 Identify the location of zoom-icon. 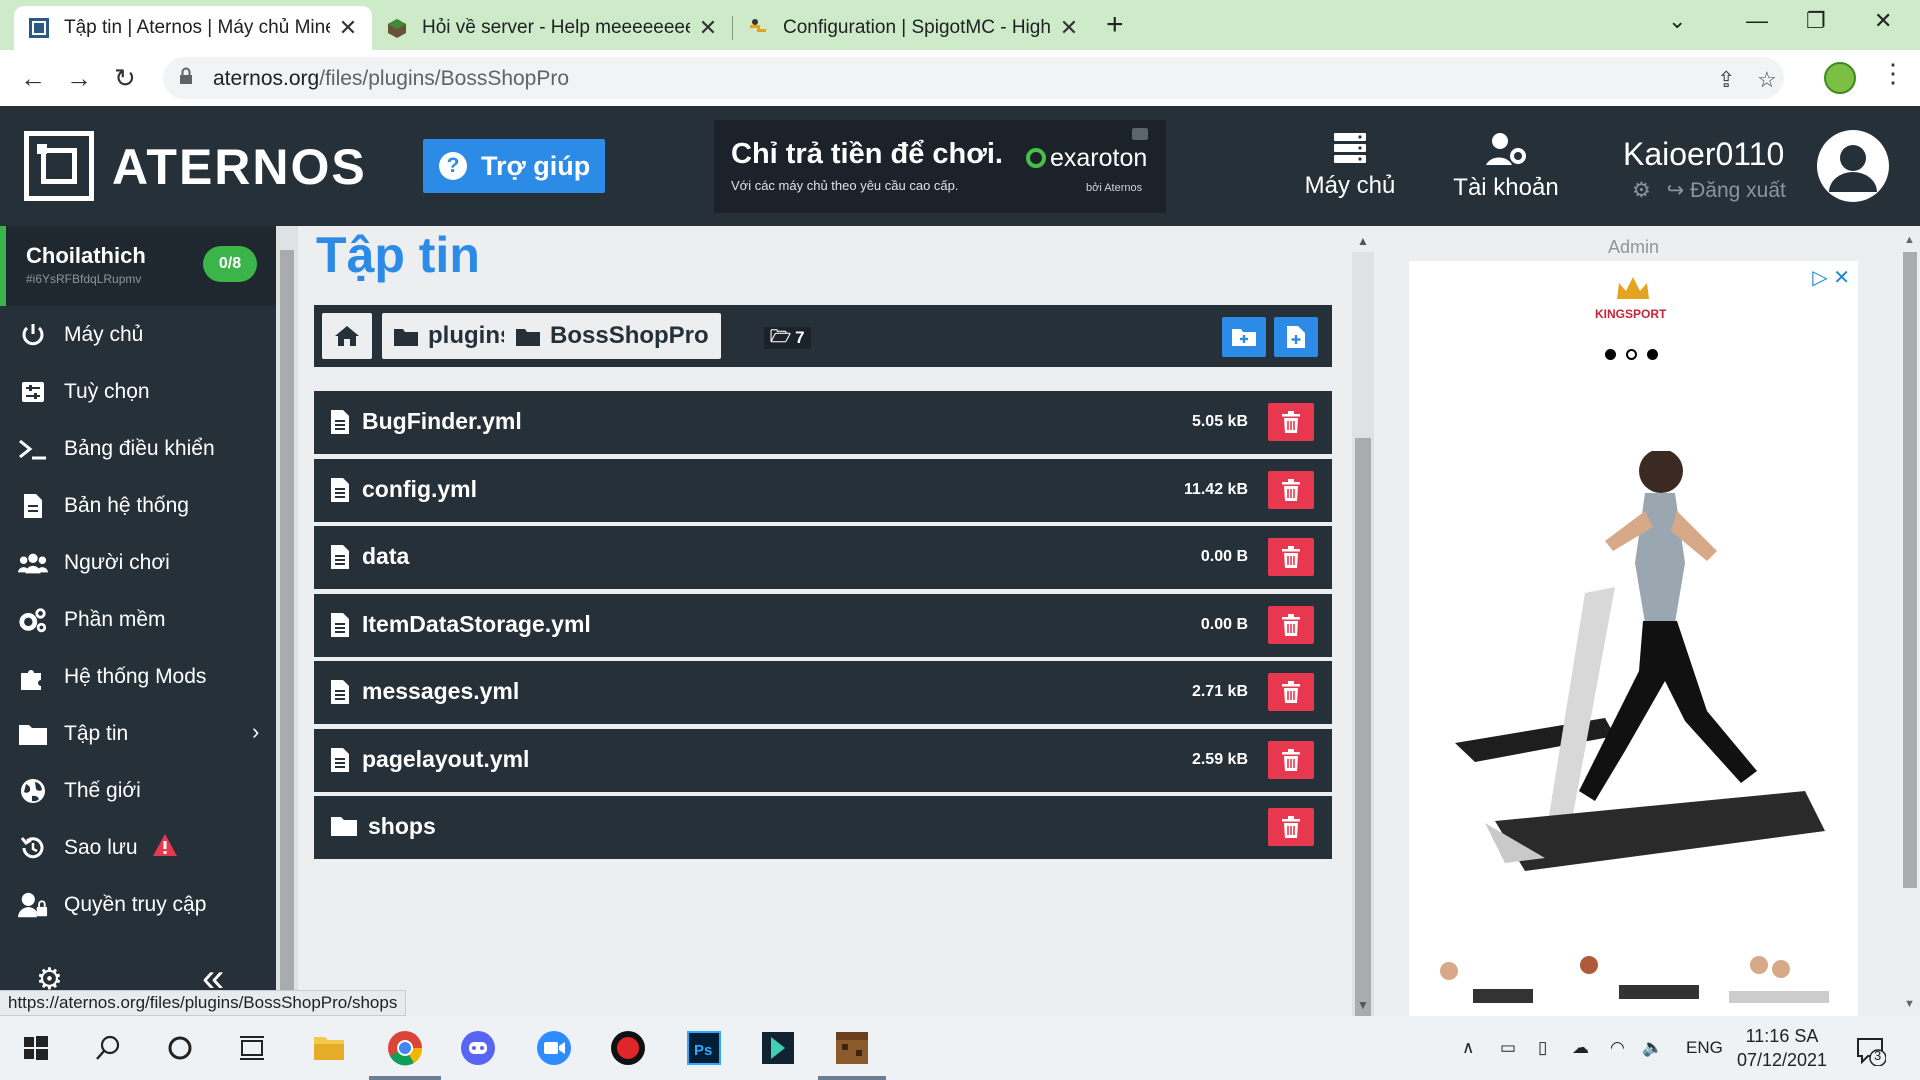
(554, 1048).